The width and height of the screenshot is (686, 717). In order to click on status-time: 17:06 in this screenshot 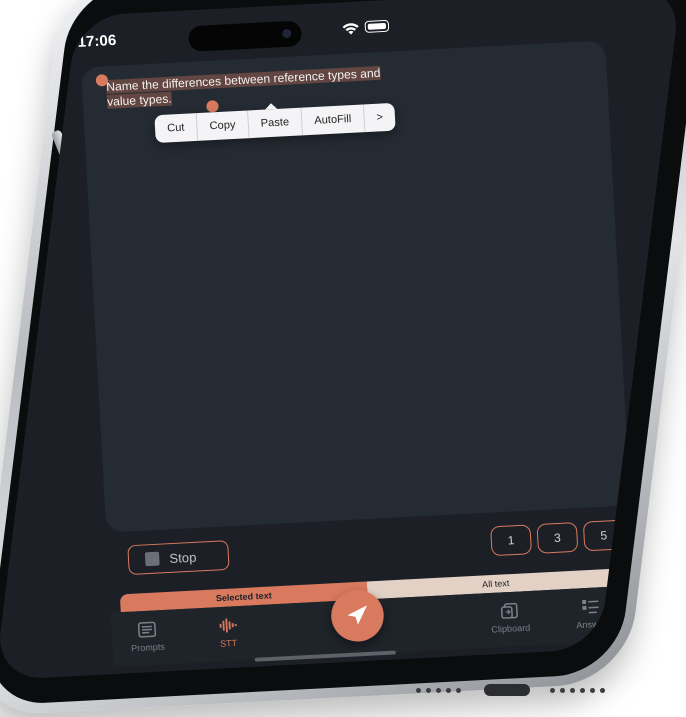, I will do `click(97, 41)`.